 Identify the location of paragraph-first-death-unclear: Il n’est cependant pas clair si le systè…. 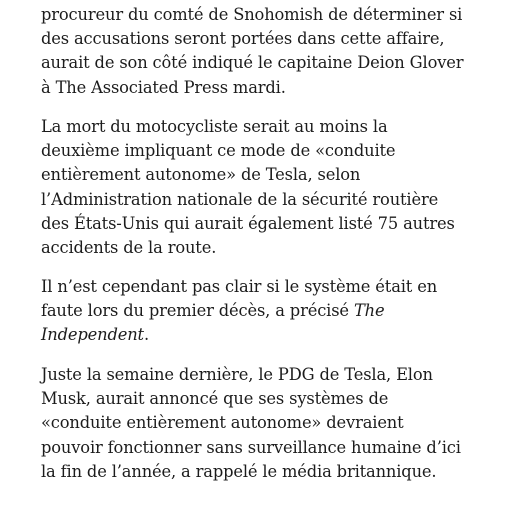
(261, 311).